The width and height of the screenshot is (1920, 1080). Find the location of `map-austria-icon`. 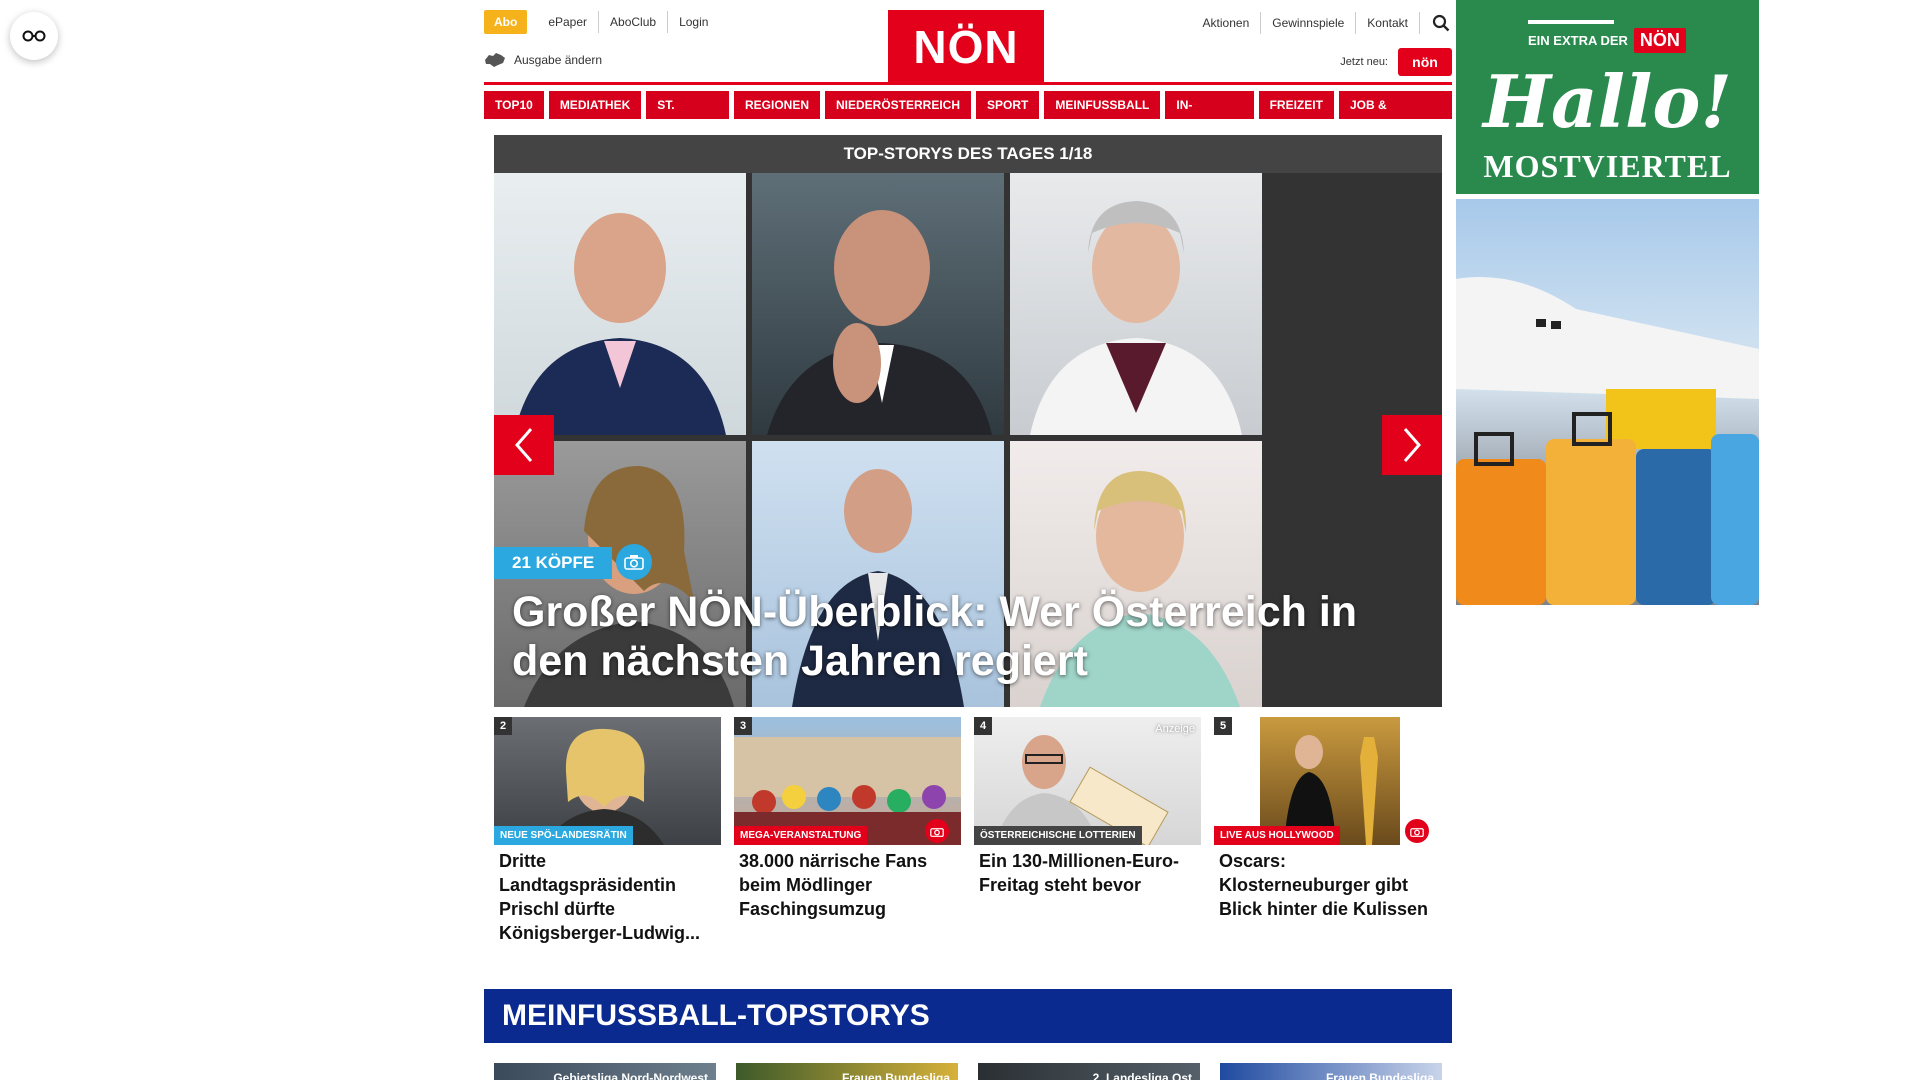

map-austria-icon is located at coordinates (495, 60).